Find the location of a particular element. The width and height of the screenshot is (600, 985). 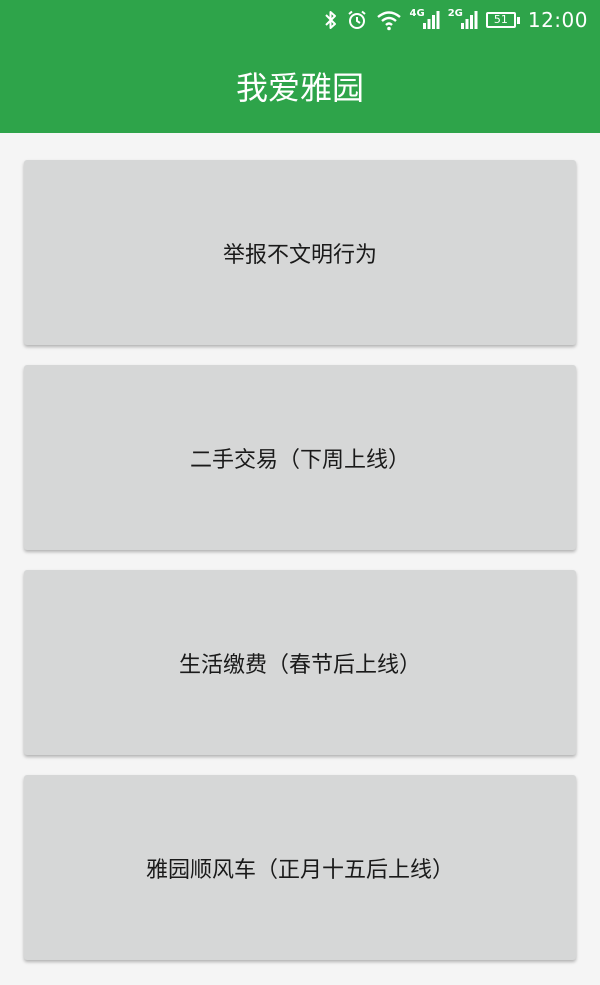

menu-item-label: 二手交易（下周上线） is located at coordinates (299, 460).